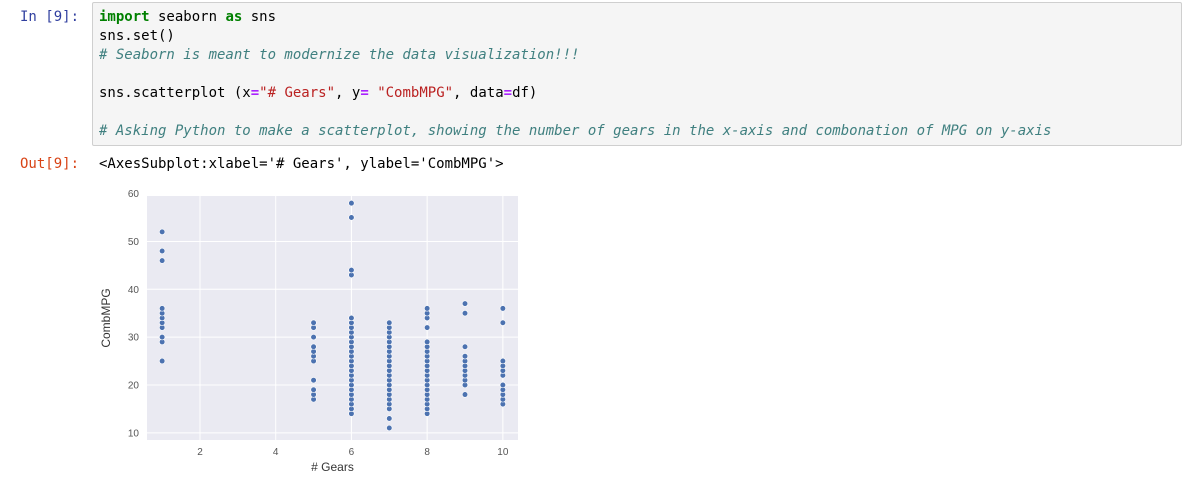 This screenshot has width=1192, height=482. What do you see at coordinates (348, 93) in the screenshot?
I see `code-fragment: , y` at bounding box center [348, 93].